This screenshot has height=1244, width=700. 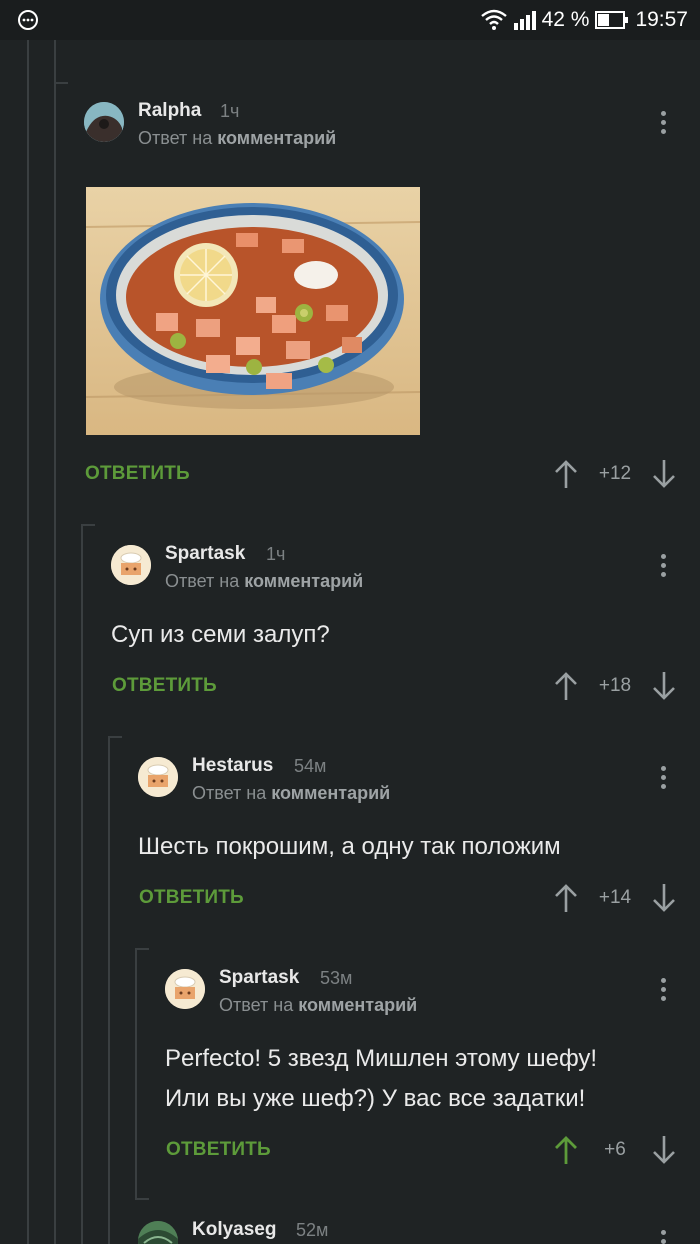 I want to click on comment-text: Суп из семи залуп?, so click(x=220, y=634).